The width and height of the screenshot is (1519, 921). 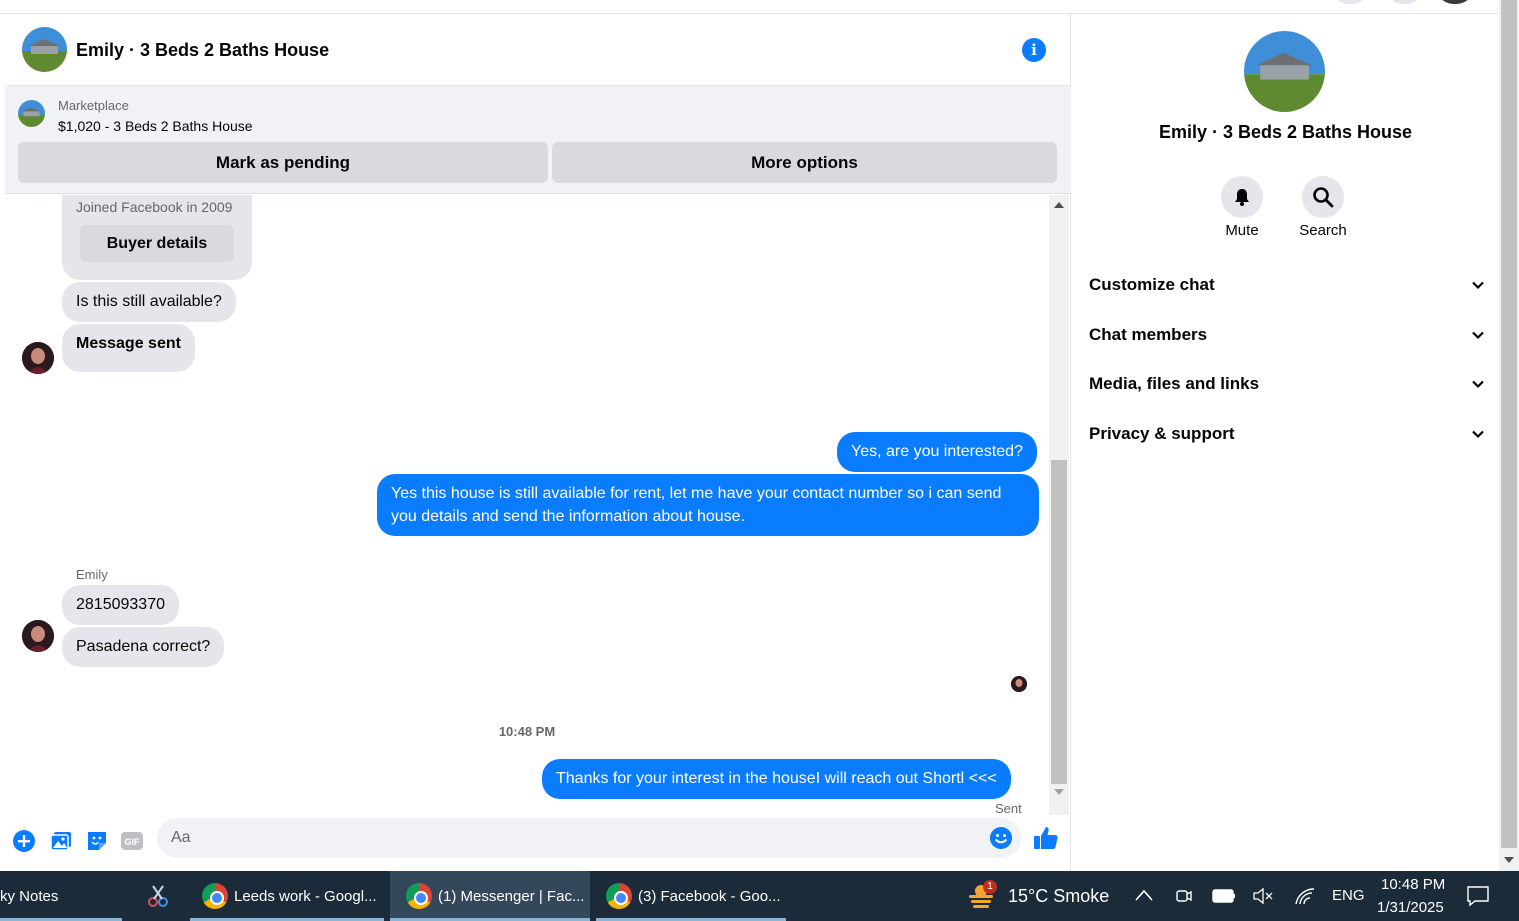 What do you see at coordinates (97, 841) in the screenshot?
I see `sticker-icon` at bounding box center [97, 841].